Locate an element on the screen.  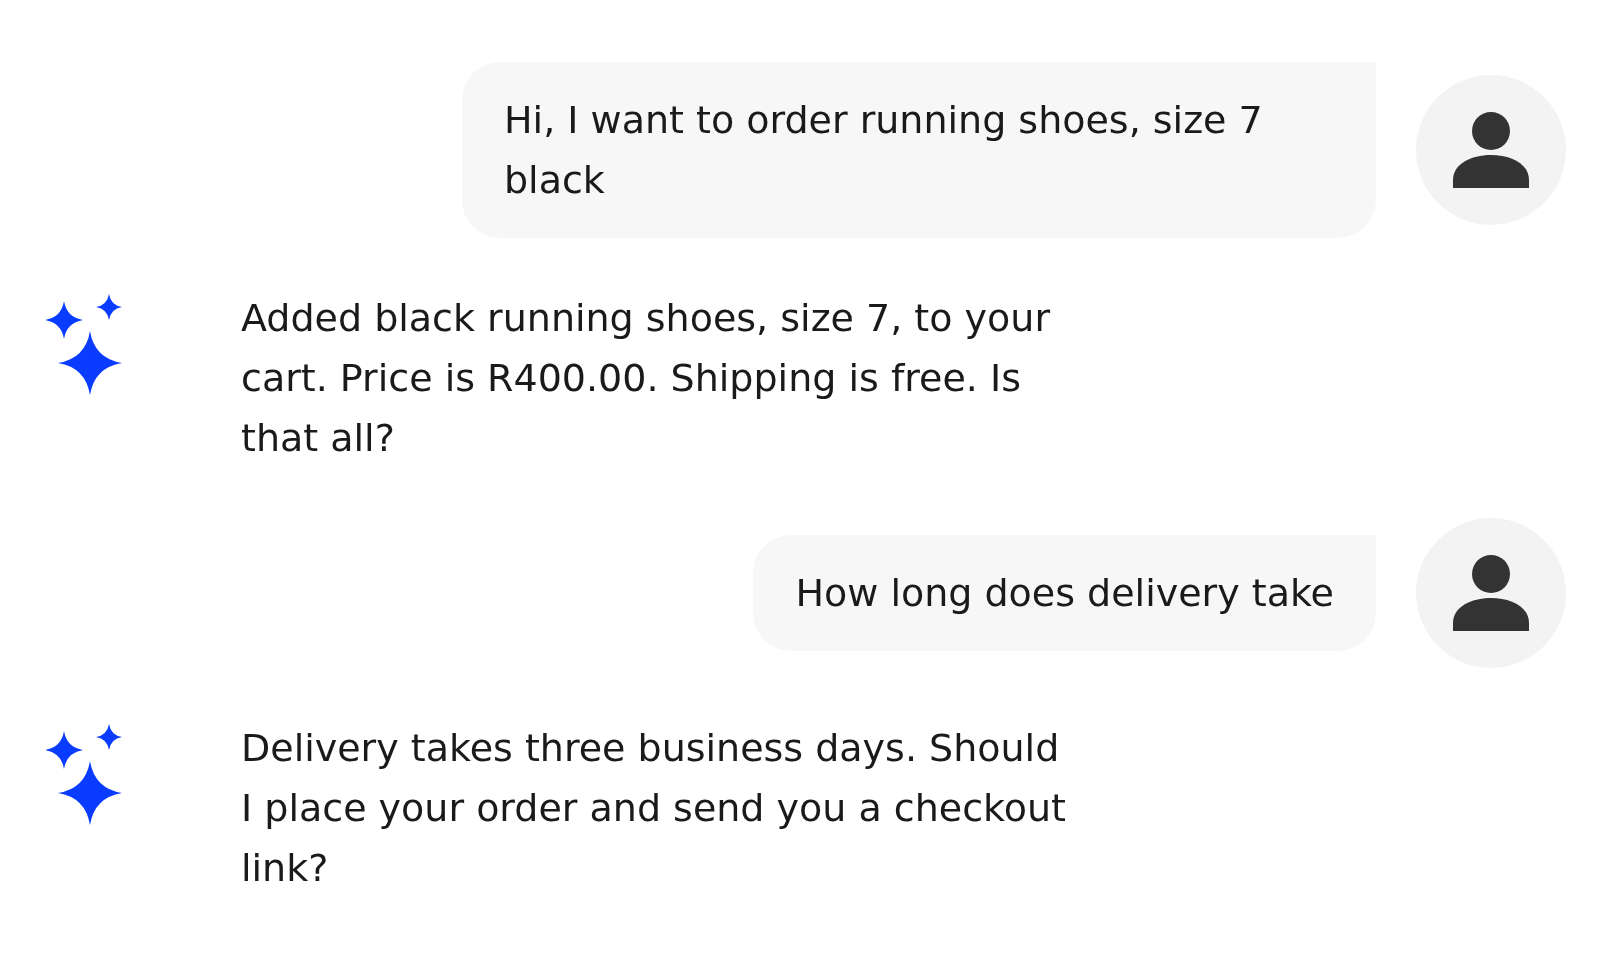
assistant-message: Added black running shoes, size 7, to your cart. Price is R400.00. Shipping is free. Is that all? is located at coordinates (646, 378).